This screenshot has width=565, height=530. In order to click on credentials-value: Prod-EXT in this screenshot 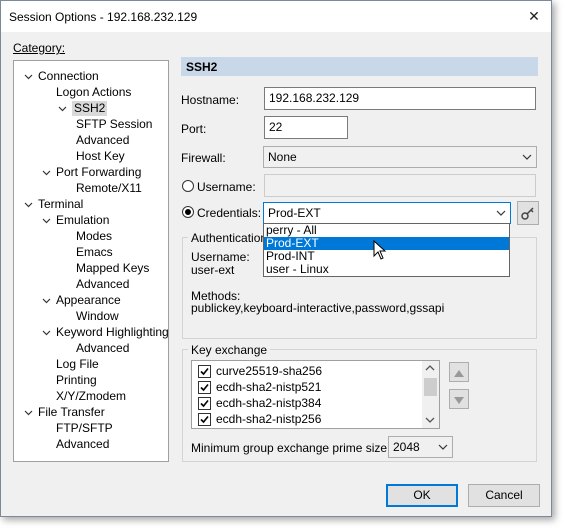, I will do `click(294, 213)`.